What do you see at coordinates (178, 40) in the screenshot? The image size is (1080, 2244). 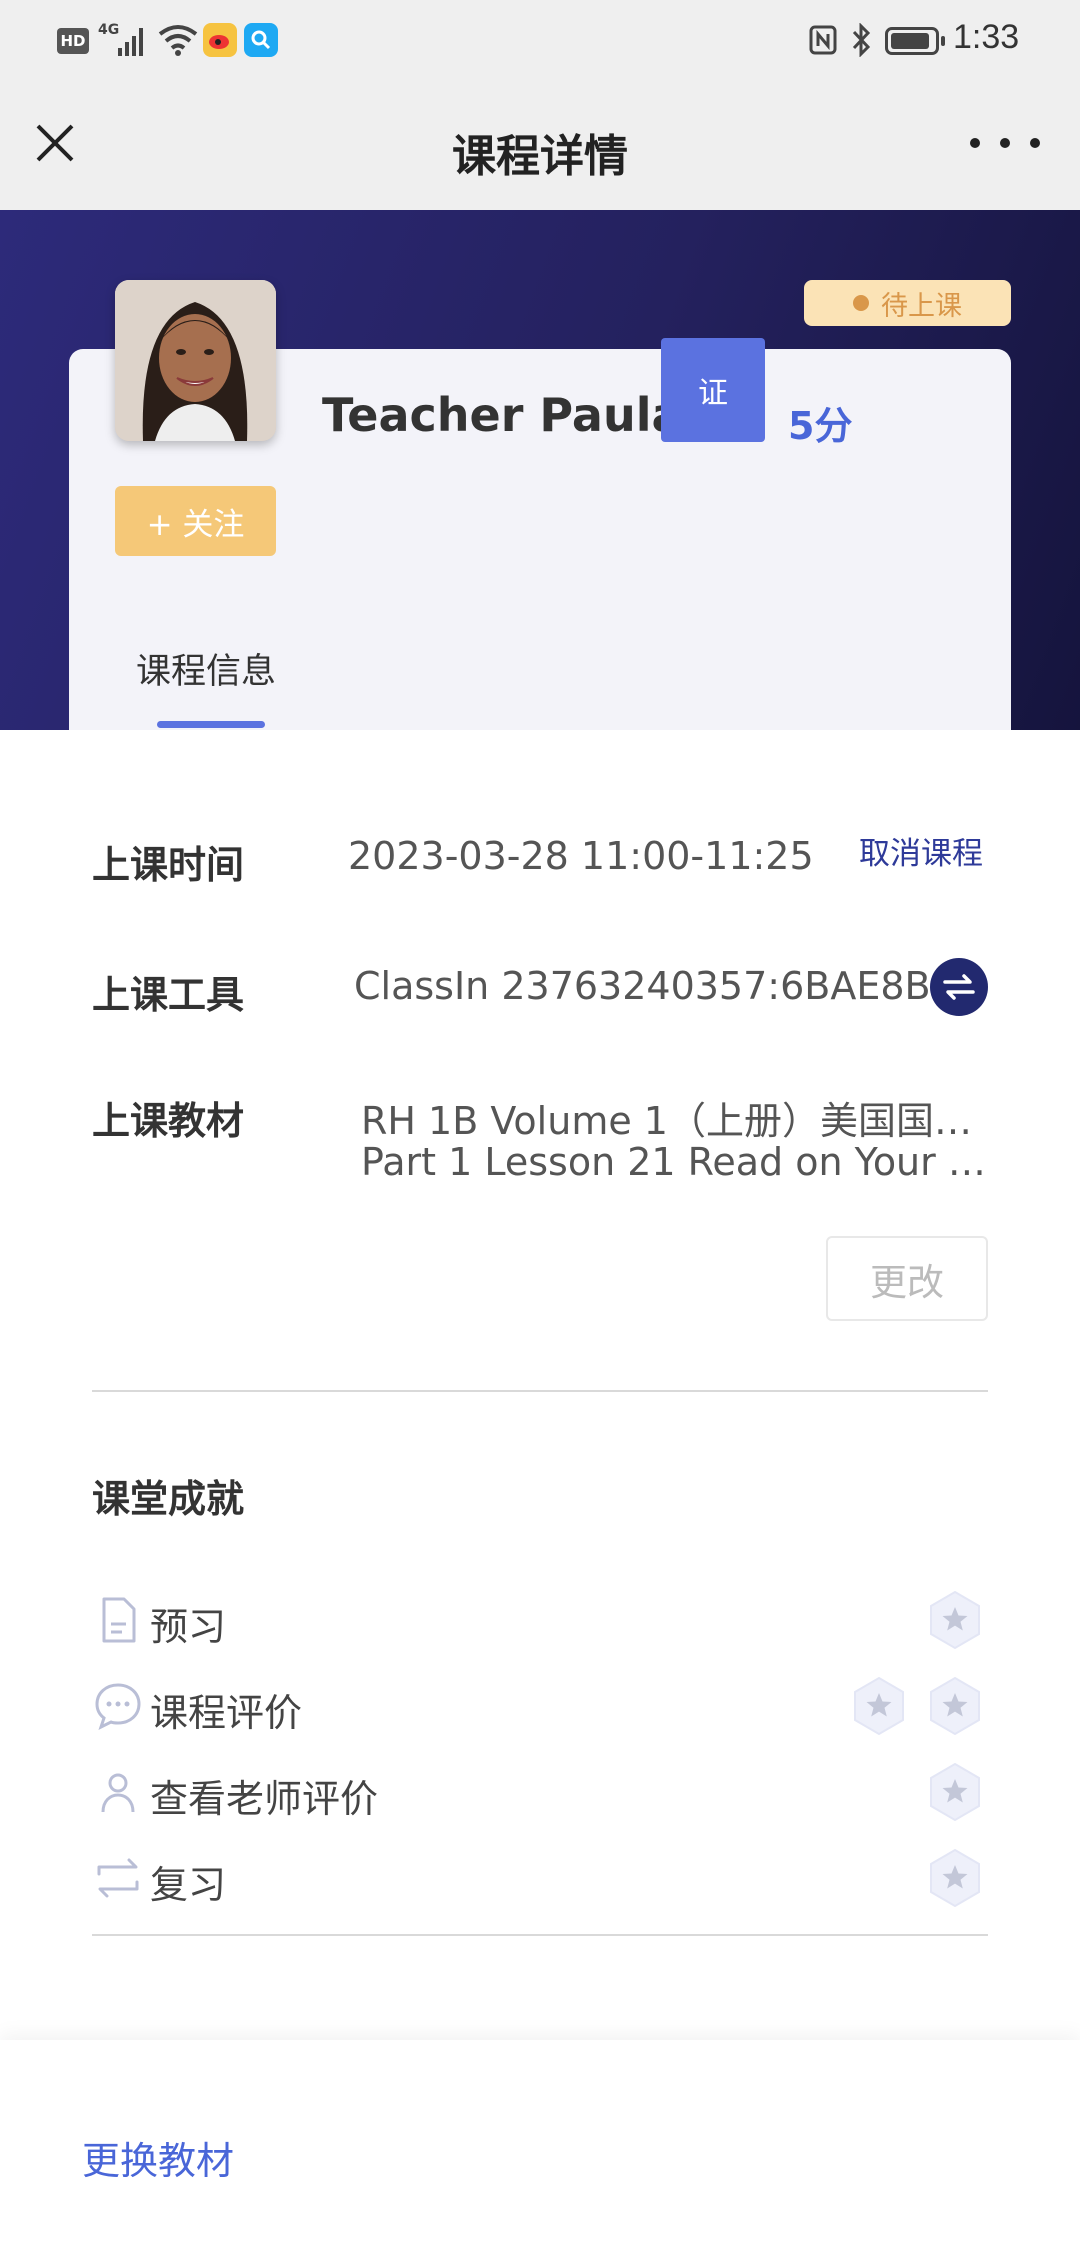 I see `wifi-icon` at bounding box center [178, 40].